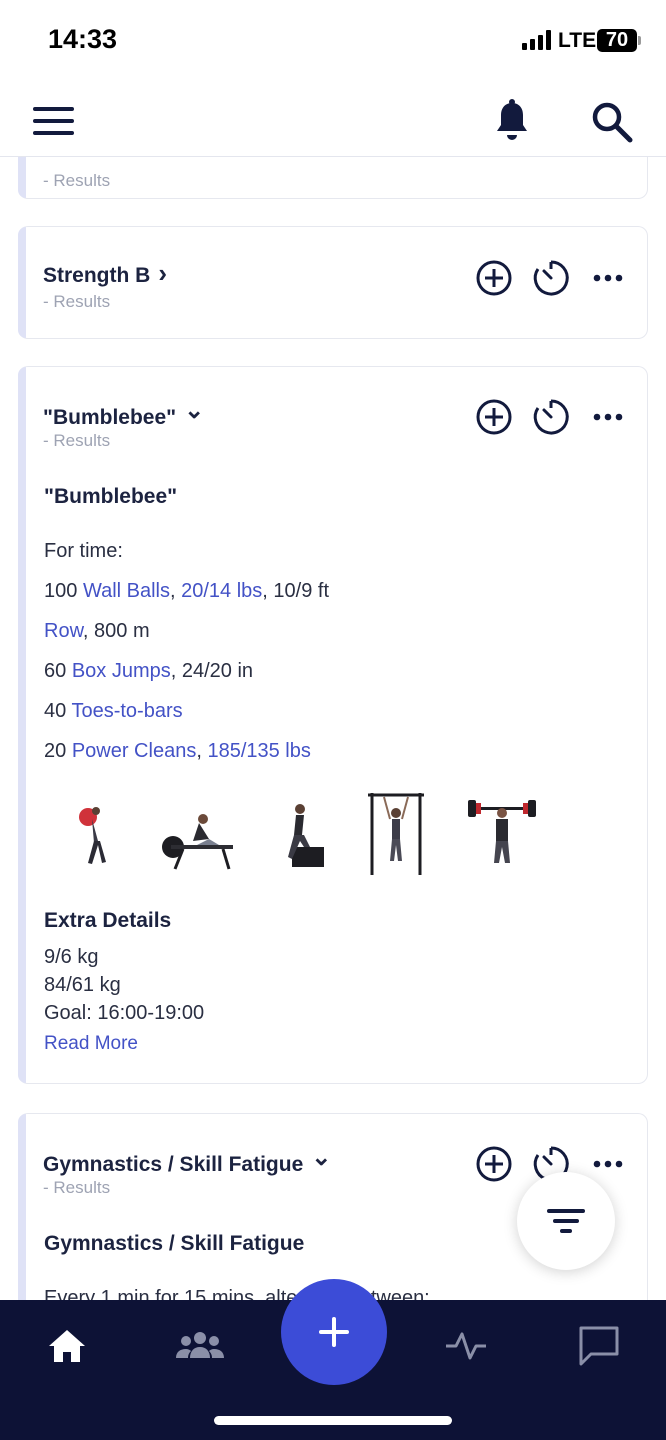 The width and height of the screenshot is (666, 1440). I want to click on extra-detail-line: Goal: 16:00-19:00, so click(124, 1013).